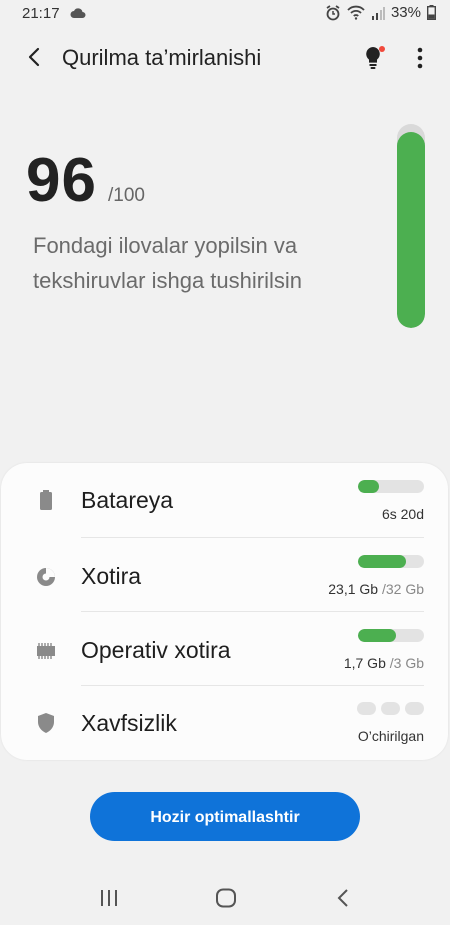 The height and width of the screenshot is (925, 450). Describe the element at coordinates (162, 57) in the screenshot. I see `page-title: Qurilma ta’mirlanishi` at that location.